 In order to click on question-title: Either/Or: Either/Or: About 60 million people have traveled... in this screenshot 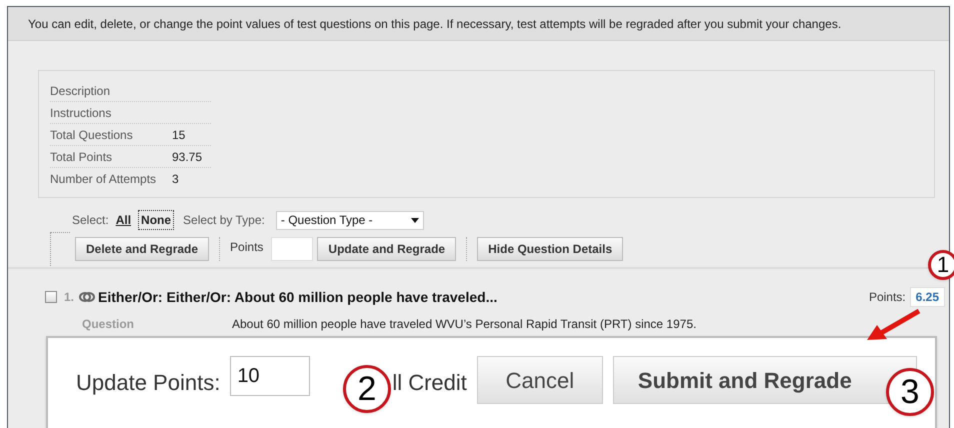, I will do `click(298, 297)`.